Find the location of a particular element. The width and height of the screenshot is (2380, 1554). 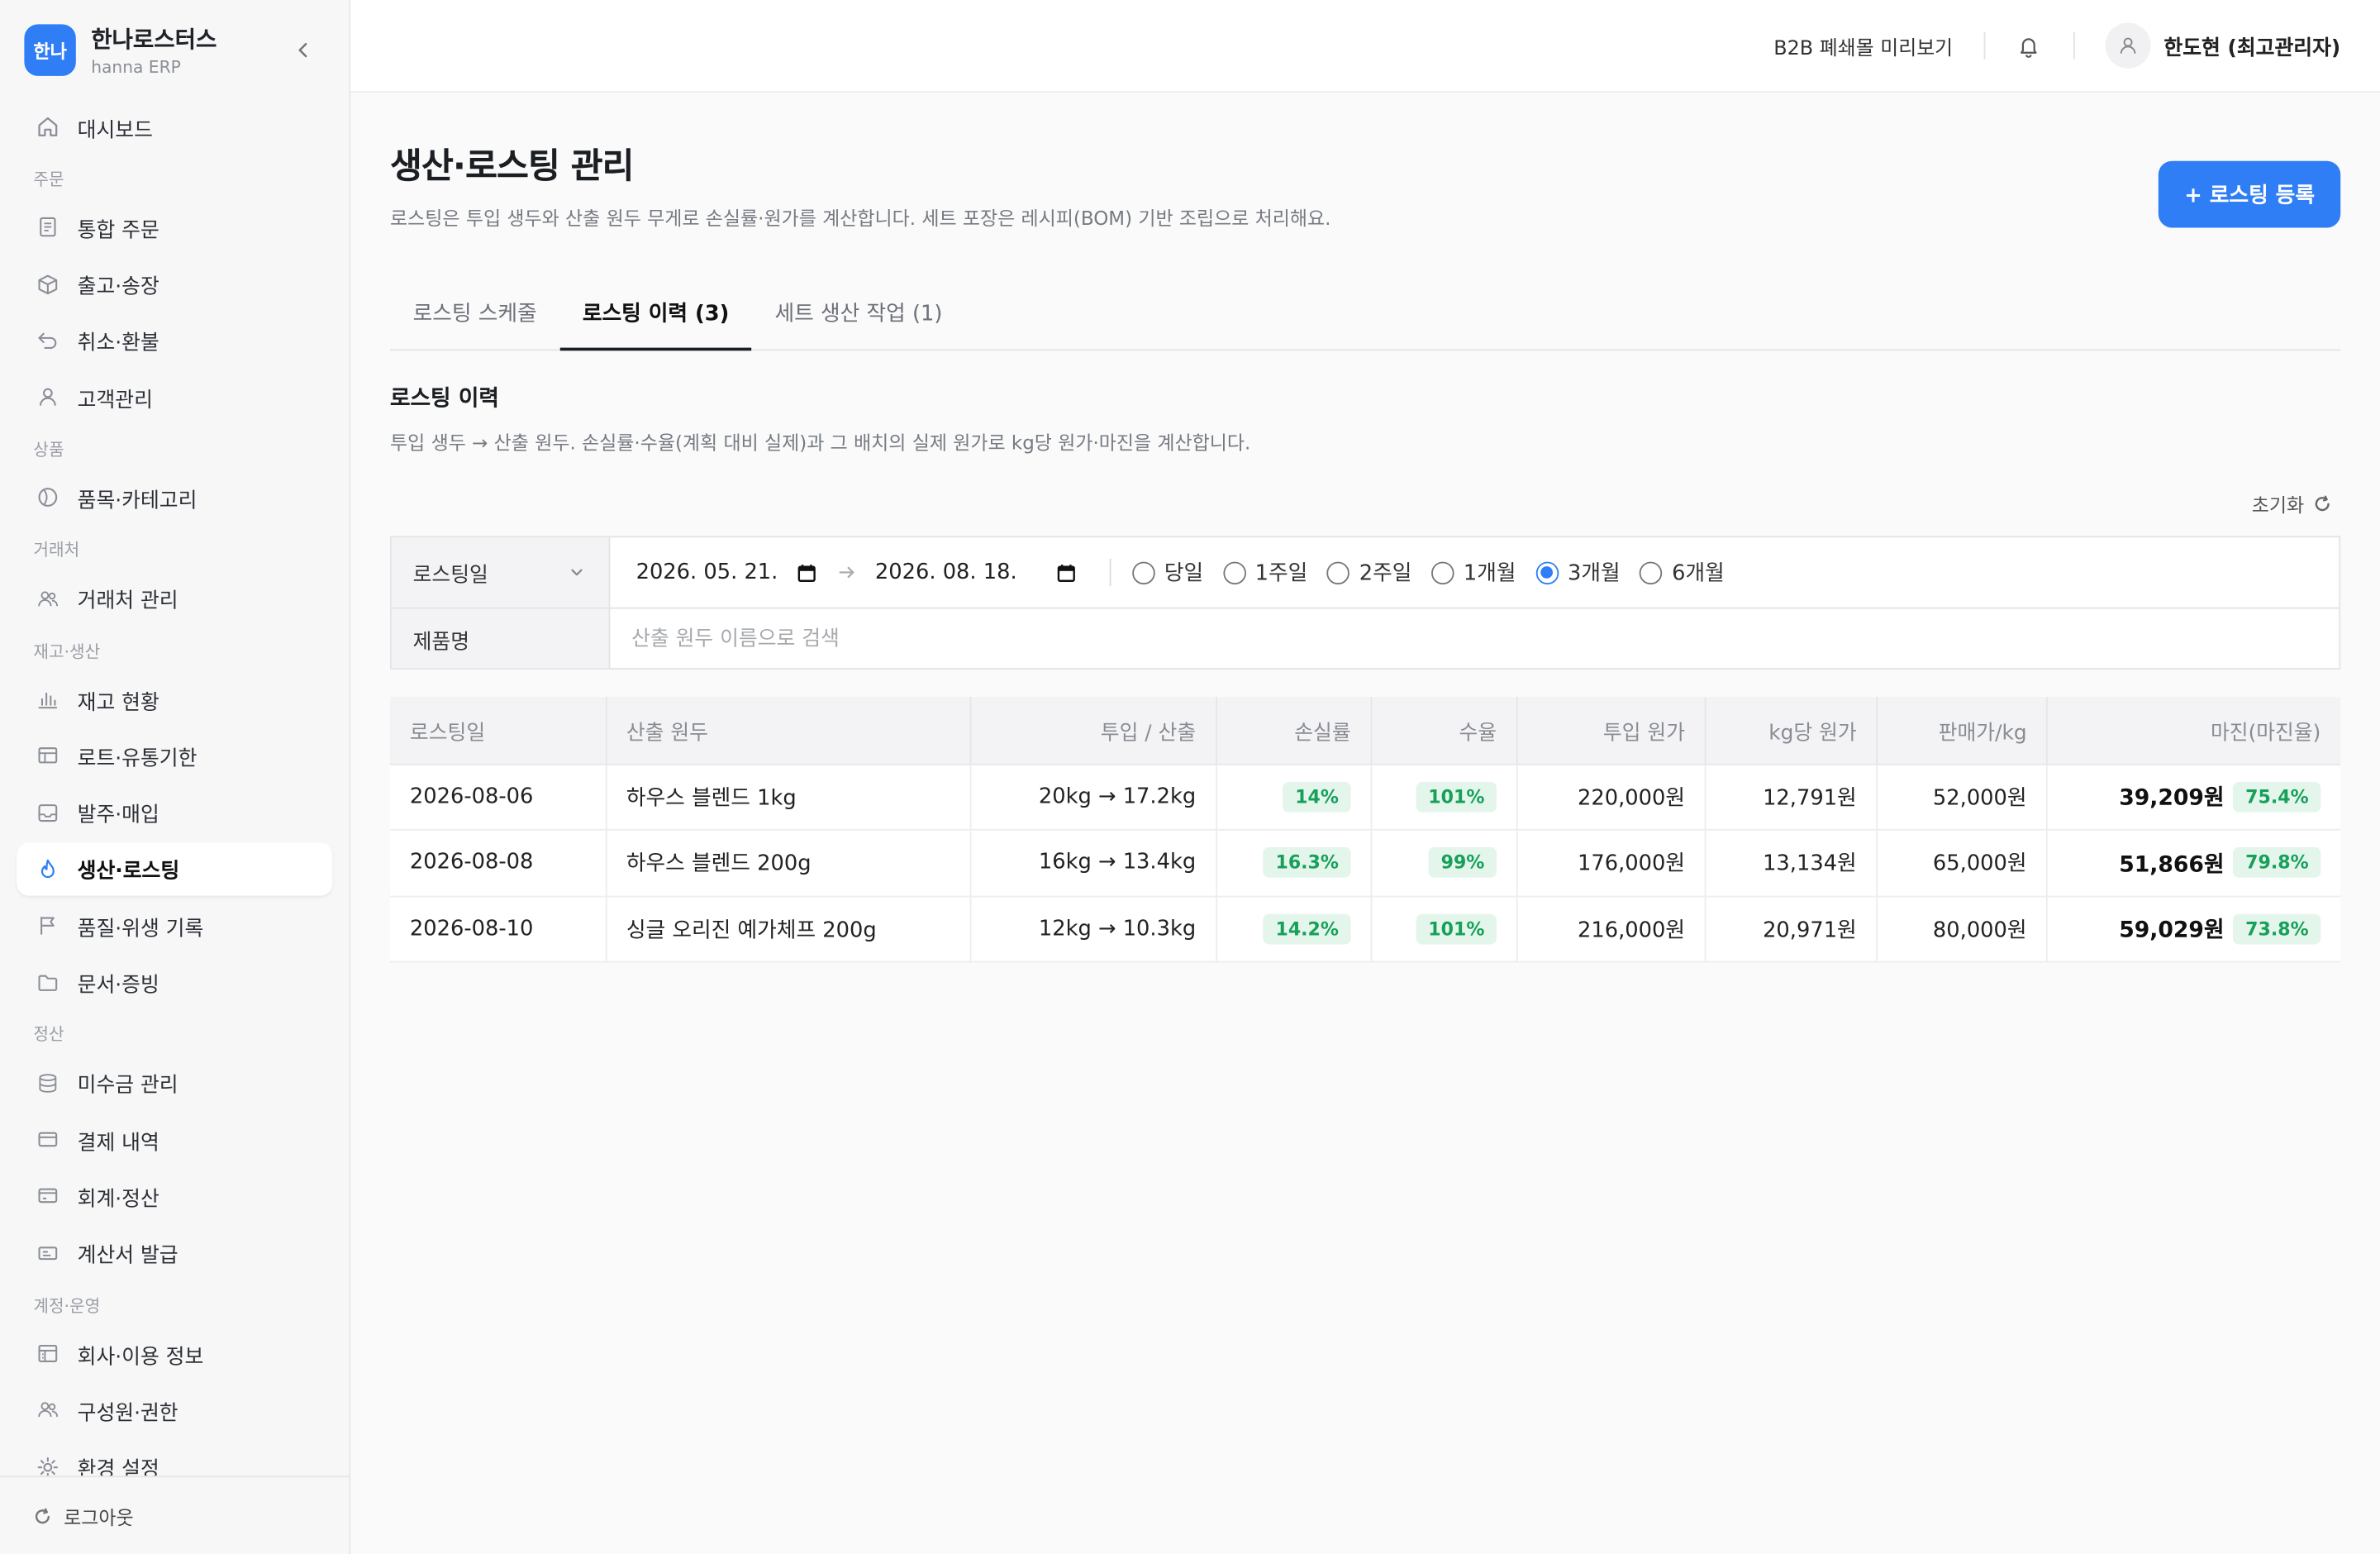

column-header: 투입 원가 is located at coordinates (1611, 731).